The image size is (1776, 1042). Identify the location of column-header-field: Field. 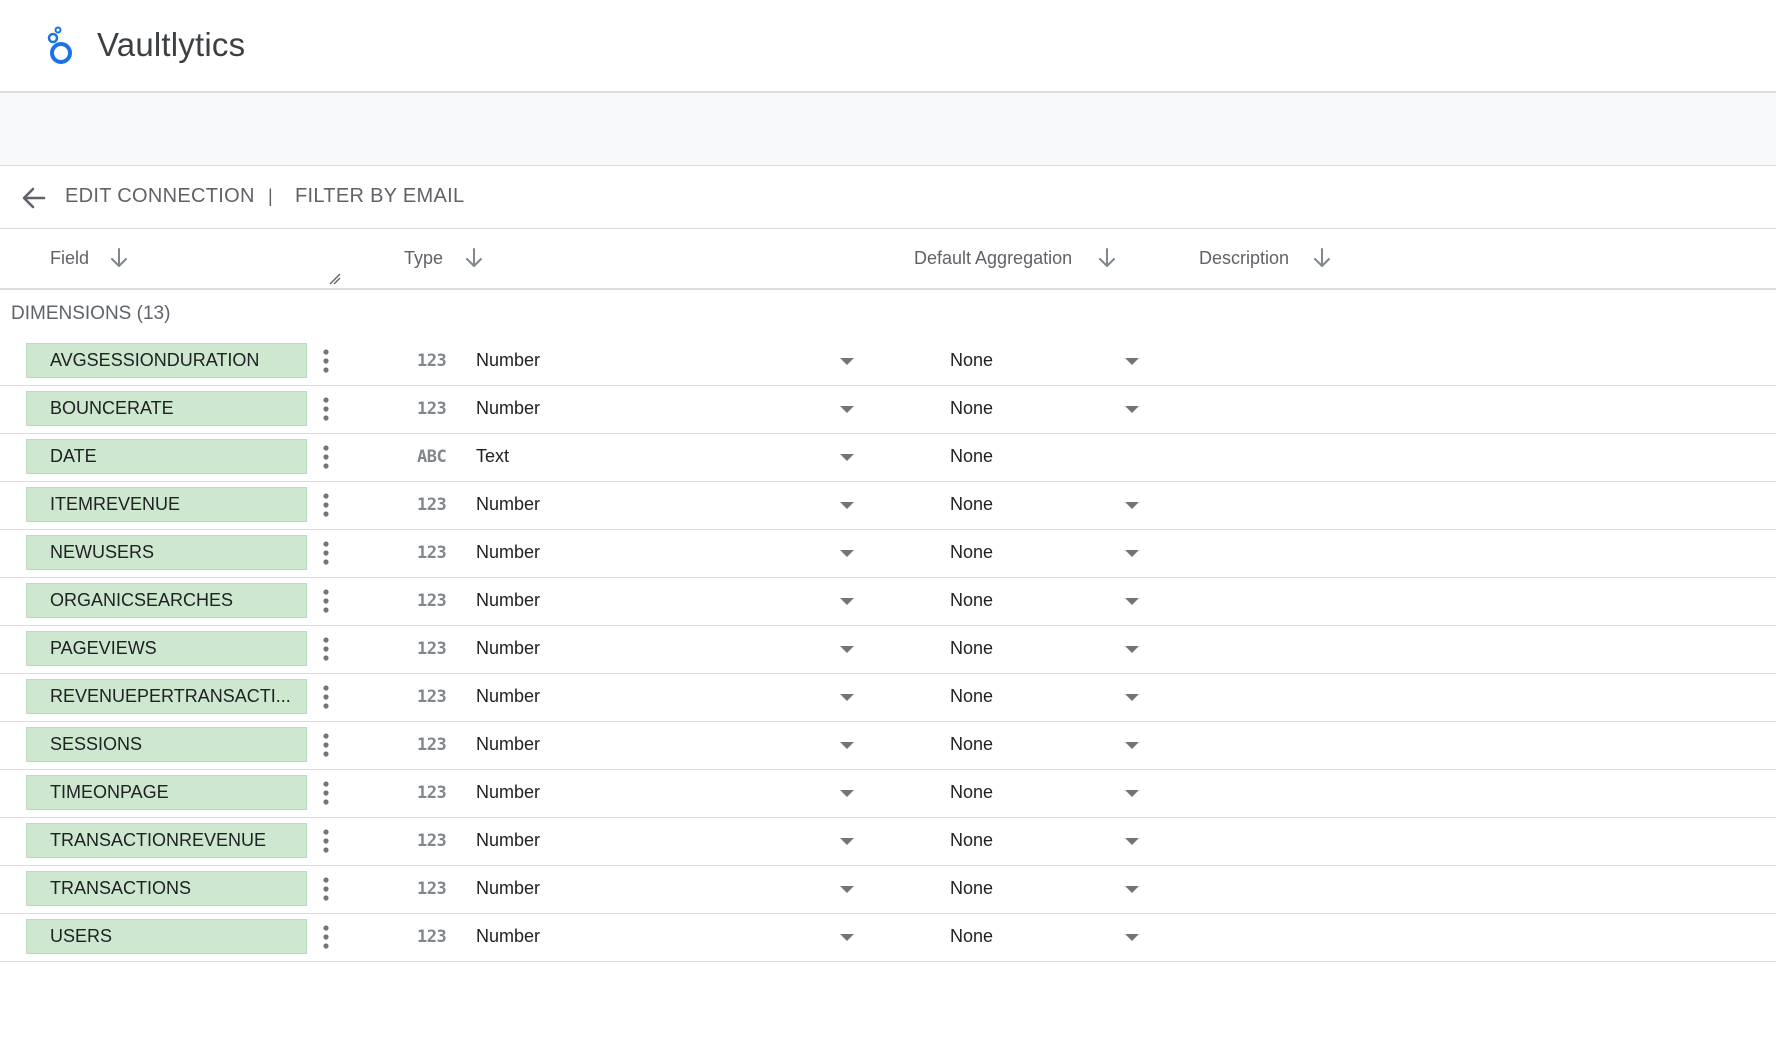
(69, 258).